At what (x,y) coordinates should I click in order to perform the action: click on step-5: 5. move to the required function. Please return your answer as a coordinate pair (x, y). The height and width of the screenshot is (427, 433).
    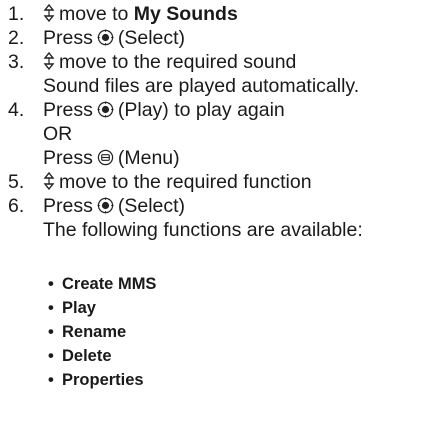
    Looking at the image, I should click on (216, 182).